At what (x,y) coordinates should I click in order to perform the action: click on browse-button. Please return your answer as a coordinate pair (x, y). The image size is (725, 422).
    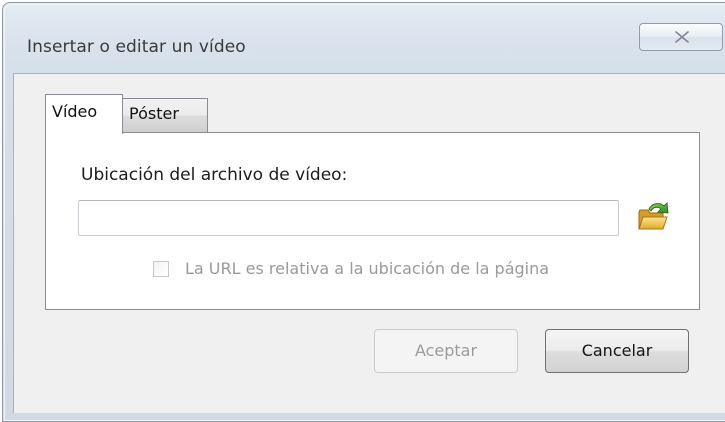
    Looking at the image, I should click on (654, 217).